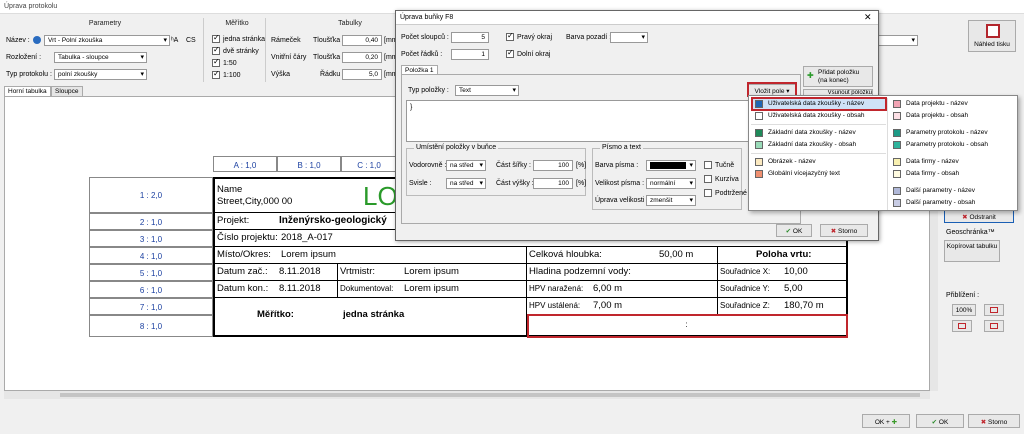  What do you see at coordinates (940, 202) in the screenshot?
I see `menu-item: Další parametry - obsah` at bounding box center [940, 202].